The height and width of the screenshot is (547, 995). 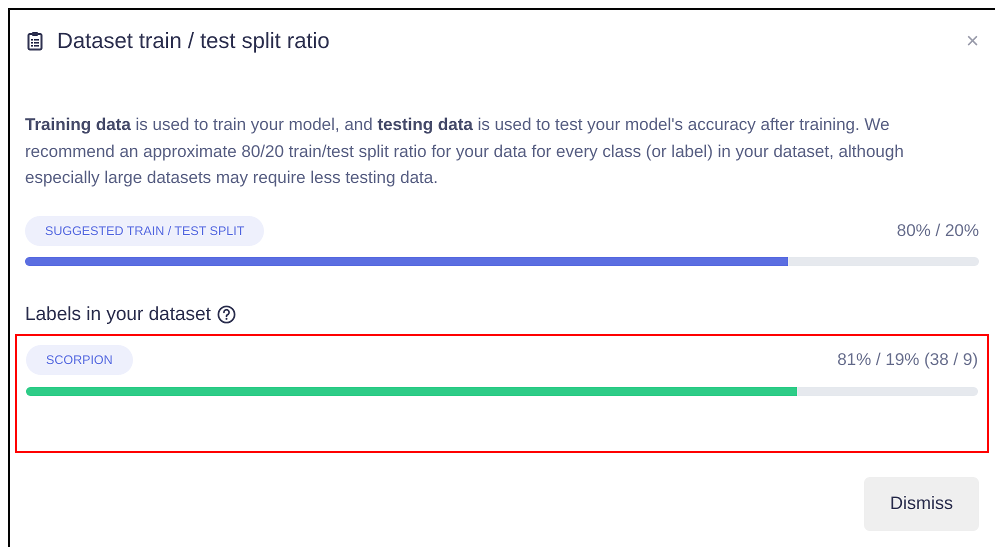 What do you see at coordinates (118, 315) in the screenshot?
I see `section-heading: Labels in your dataset` at bounding box center [118, 315].